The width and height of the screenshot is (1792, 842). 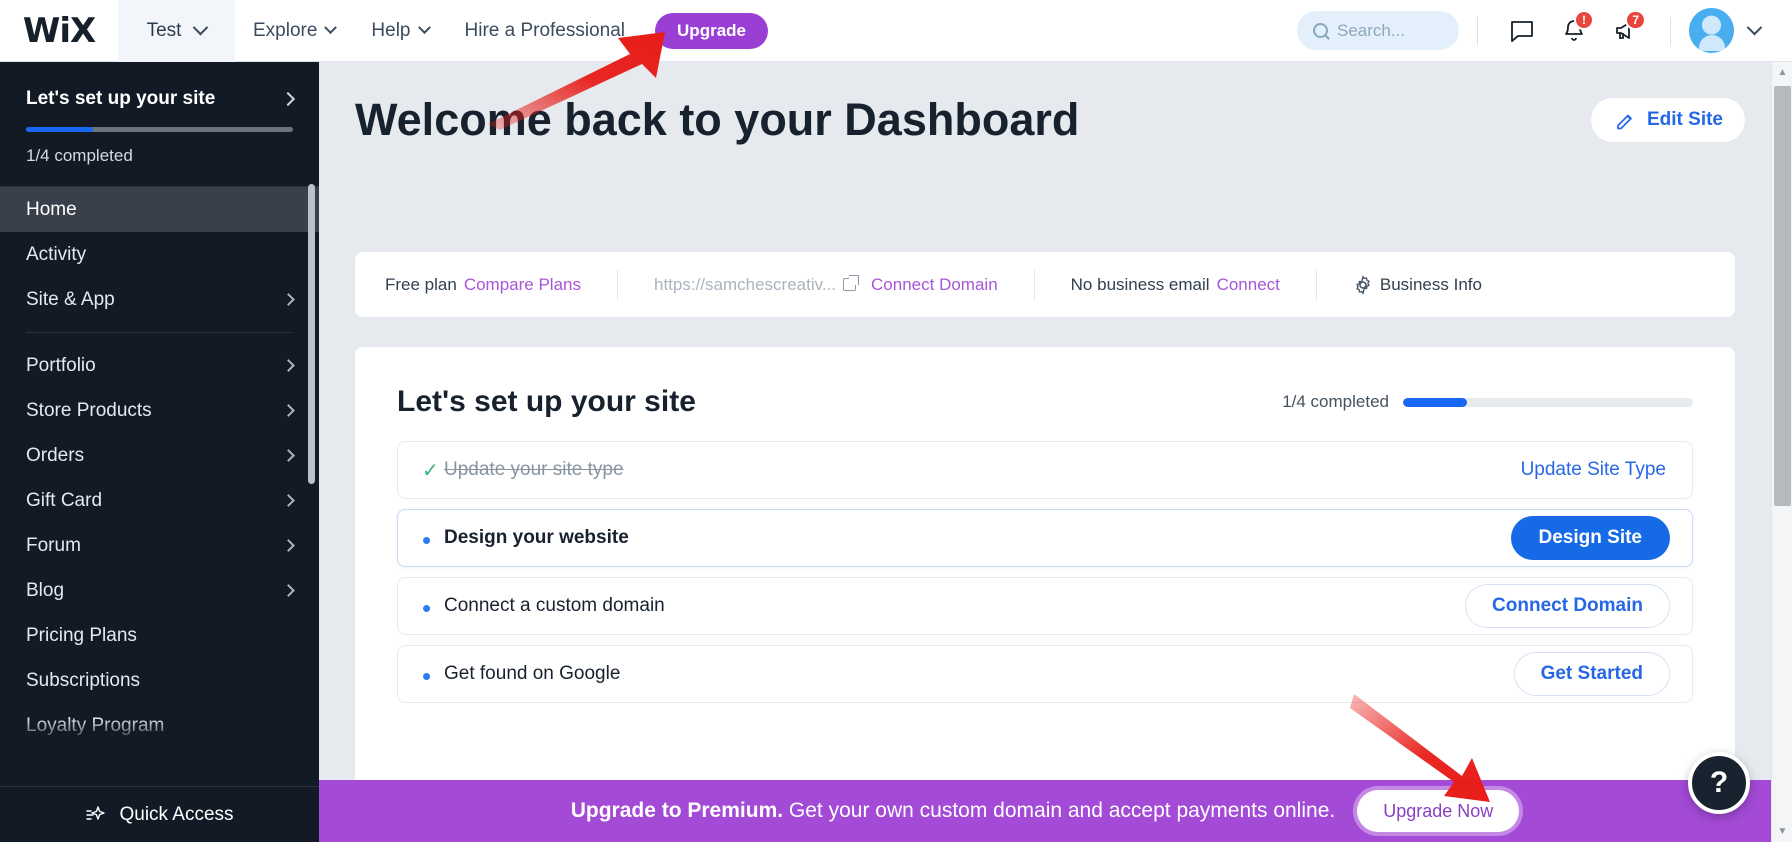 I want to click on sidebar-item-loyalty-program: Loyalty Program, so click(x=159, y=725).